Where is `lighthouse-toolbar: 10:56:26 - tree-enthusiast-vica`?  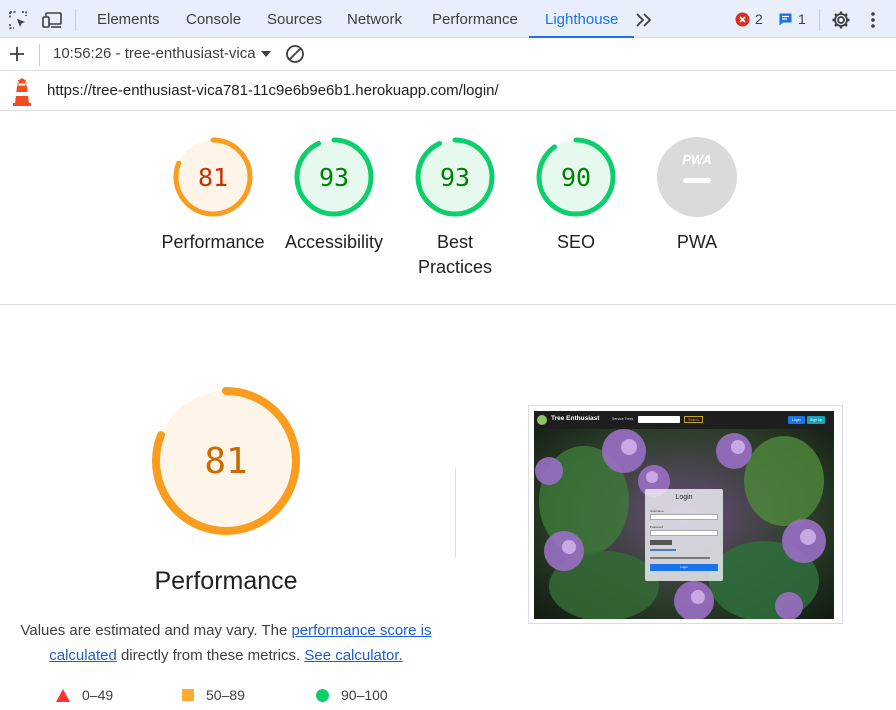 lighthouse-toolbar: 10:56:26 - tree-enthusiast-vica is located at coordinates (448, 54).